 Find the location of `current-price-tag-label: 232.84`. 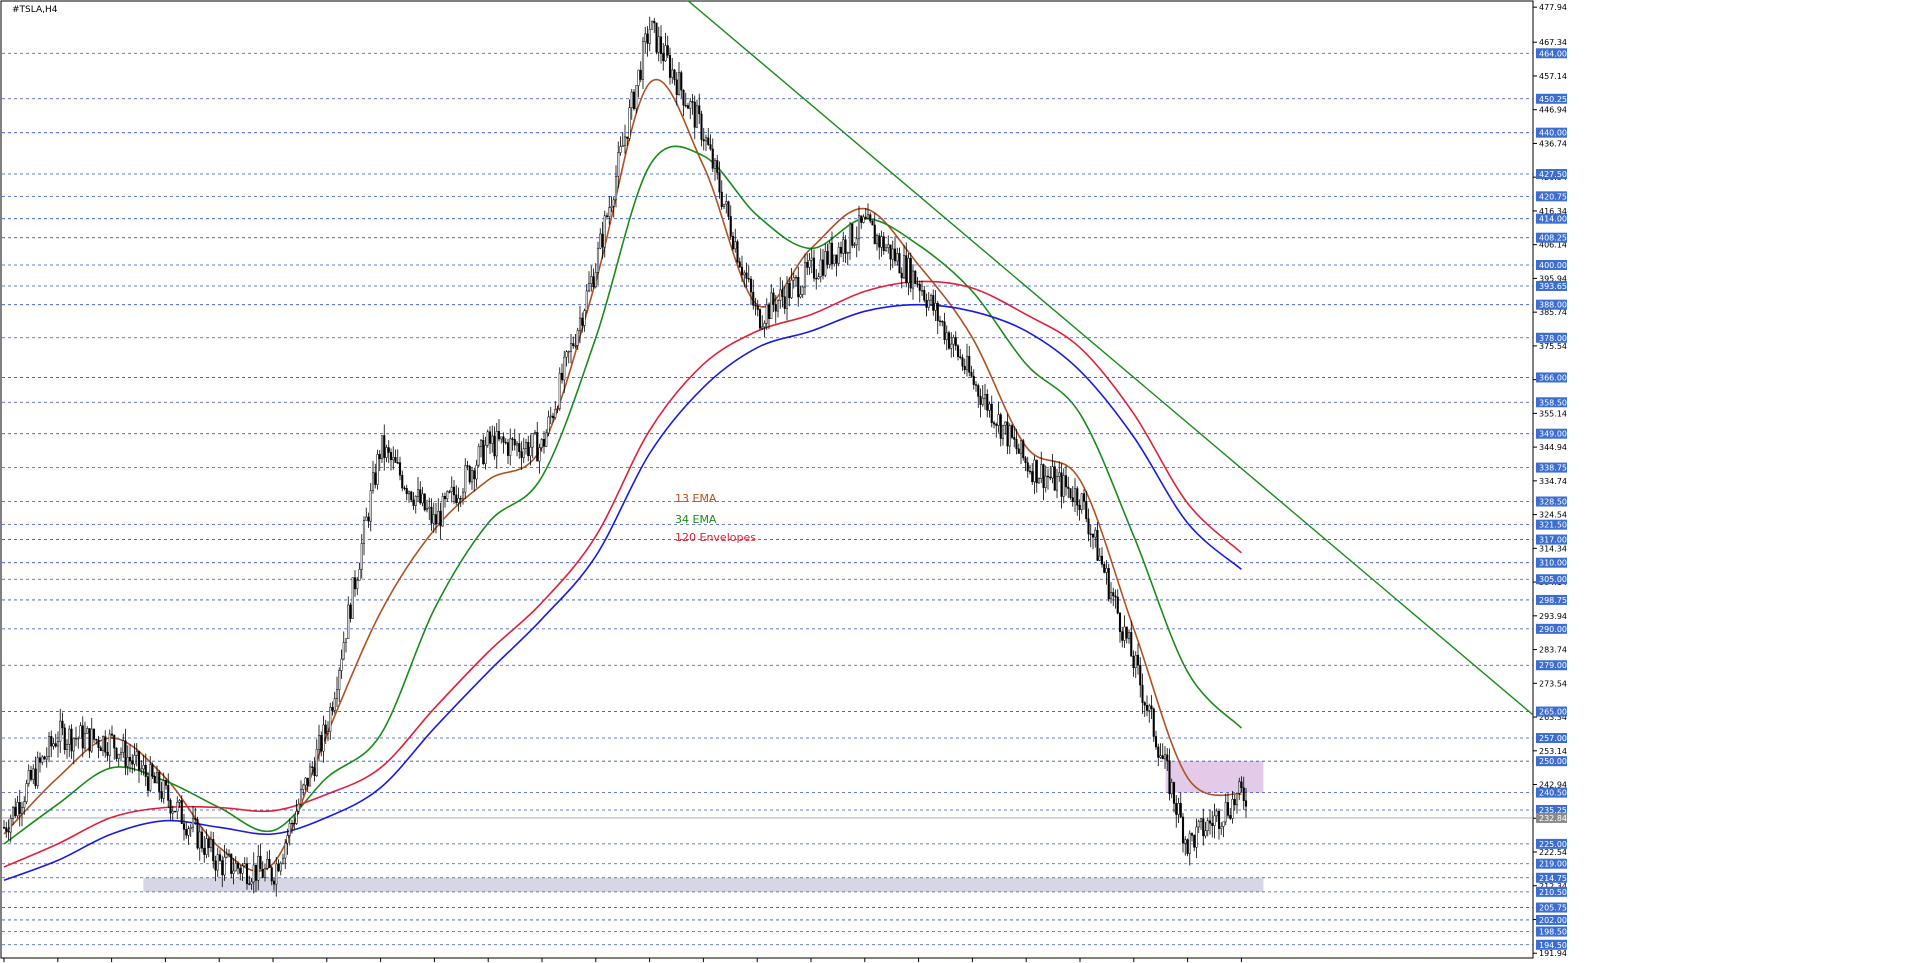

current-price-tag-label: 232.84 is located at coordinates (1553, 818).